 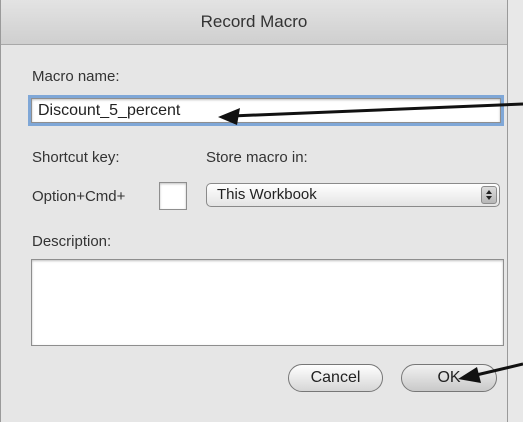 I want to click on store-macro-label: Store macro in:, so click(x=257, y=157).